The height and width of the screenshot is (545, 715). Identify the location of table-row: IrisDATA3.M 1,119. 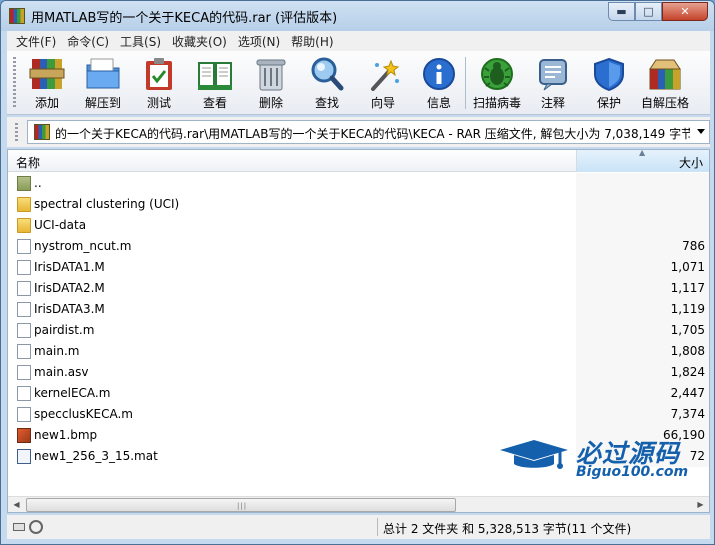
(358, 309).